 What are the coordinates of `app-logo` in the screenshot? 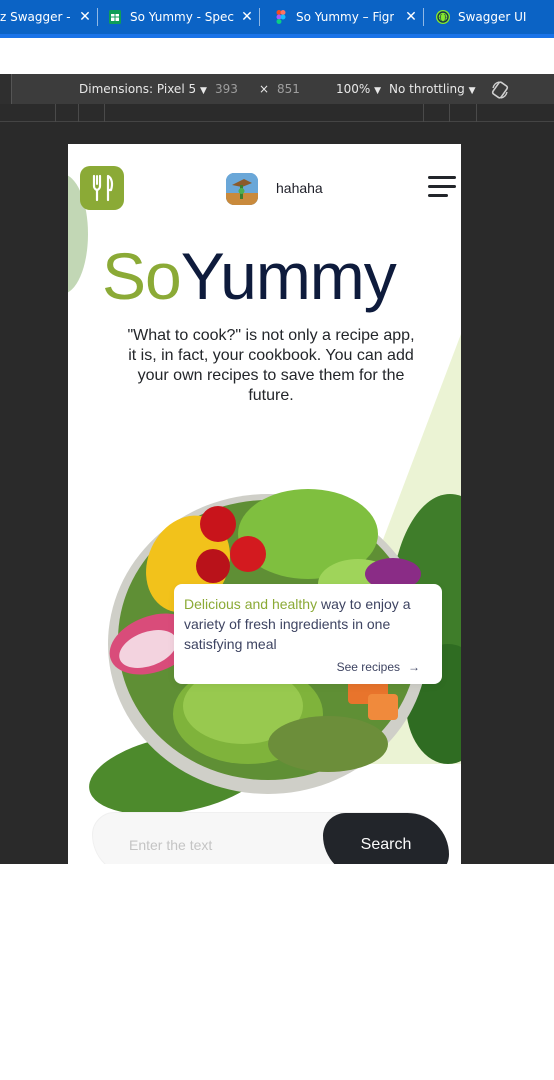 It's located at (102, 188).